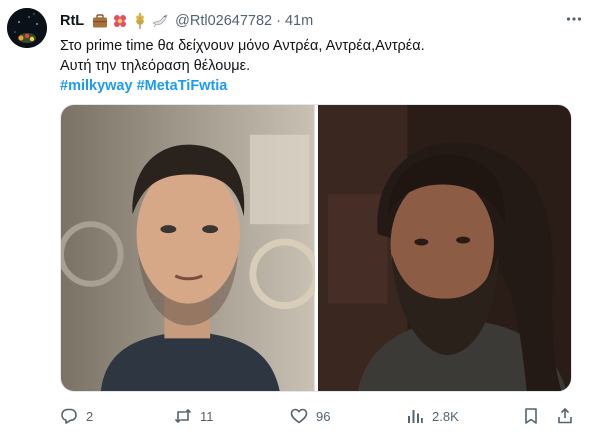  Describe the element at coordinates (160, 21) in the screenshot. I see `dove-emoji` at that location.